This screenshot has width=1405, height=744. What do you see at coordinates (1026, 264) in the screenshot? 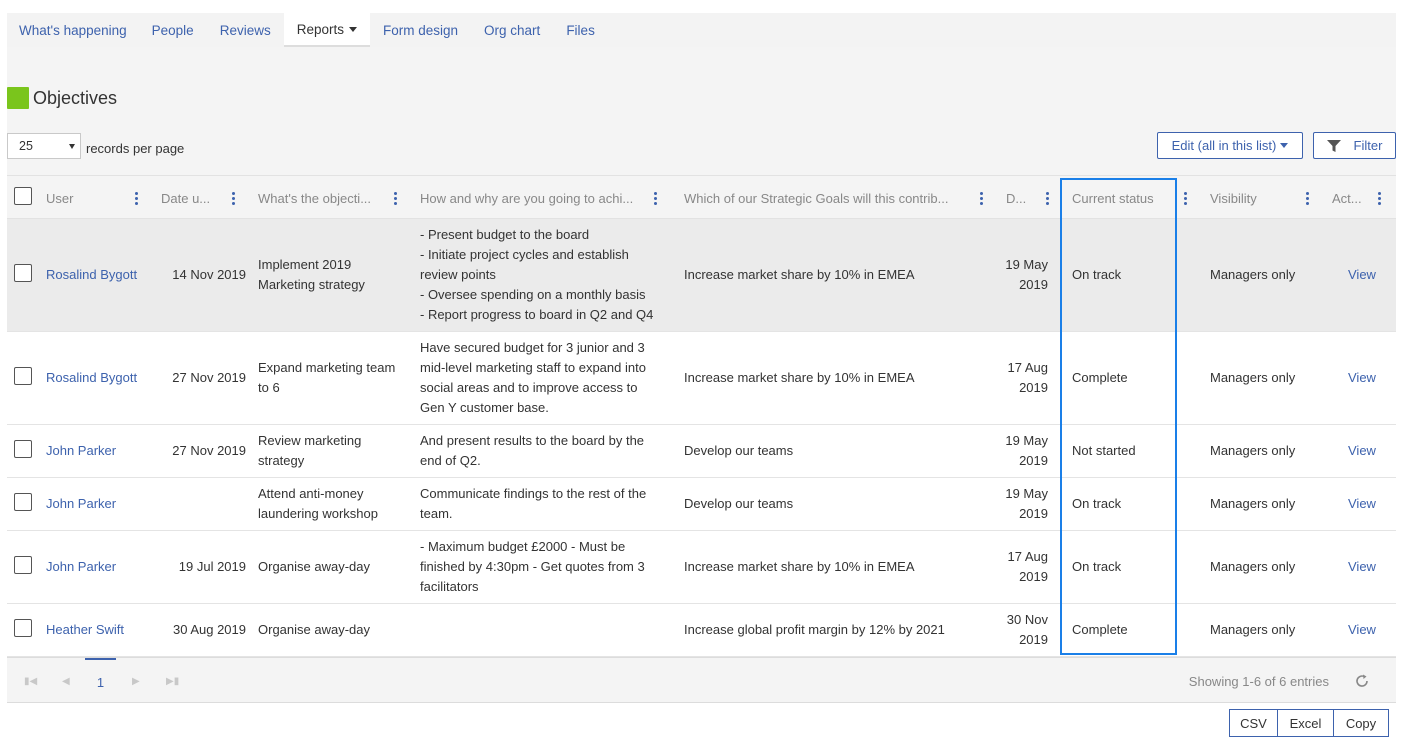
I see `due-line: 19 May` at bounding box center [1026, 264].